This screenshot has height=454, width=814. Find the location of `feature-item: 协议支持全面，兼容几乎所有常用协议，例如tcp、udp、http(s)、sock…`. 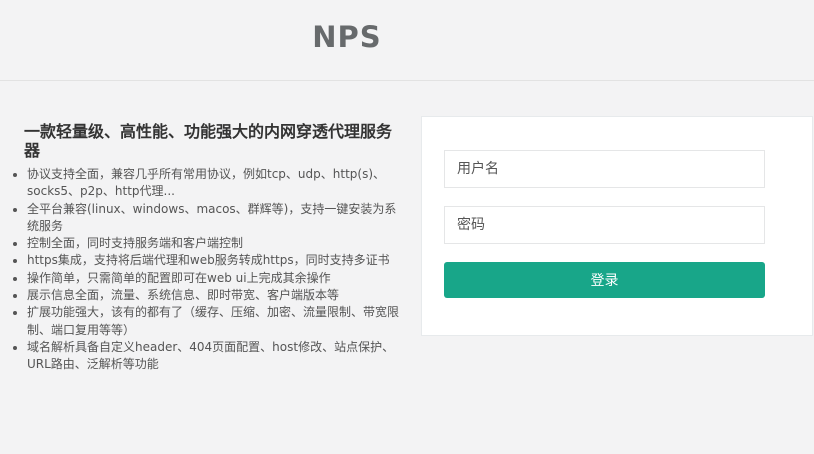

feature-item: 协议支持全面，兼容几乎所有常用协议，例如tcp、udp、http(s)、sock… is located at coordinates (205, 183).